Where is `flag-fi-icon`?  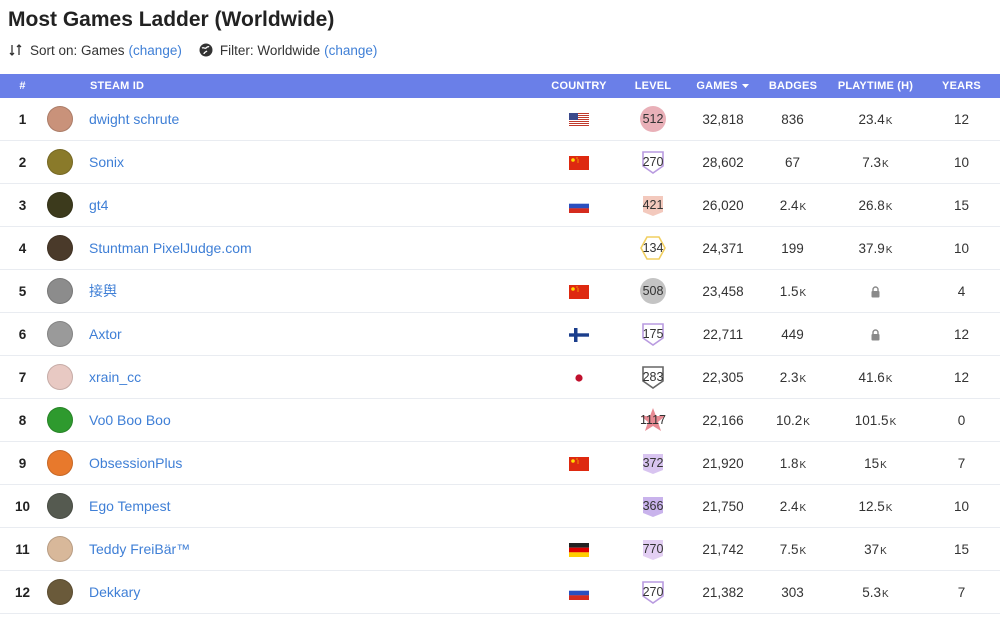 flag-fi-icon is located at coordinates (579, 334).